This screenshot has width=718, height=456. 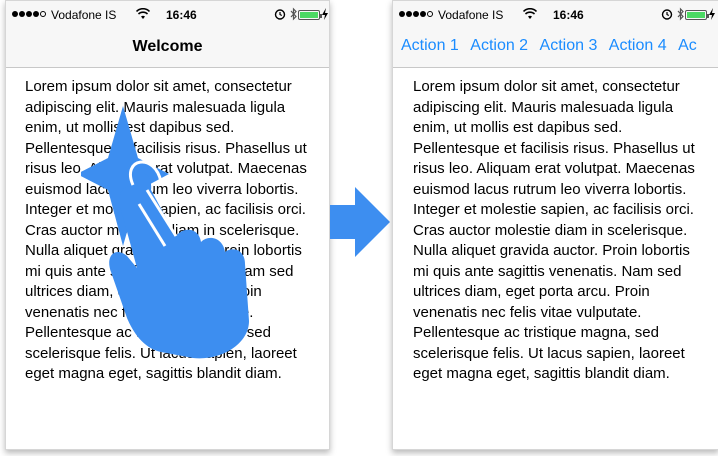 I want to click on arrow-right-icon, so click(x=360, y=222).